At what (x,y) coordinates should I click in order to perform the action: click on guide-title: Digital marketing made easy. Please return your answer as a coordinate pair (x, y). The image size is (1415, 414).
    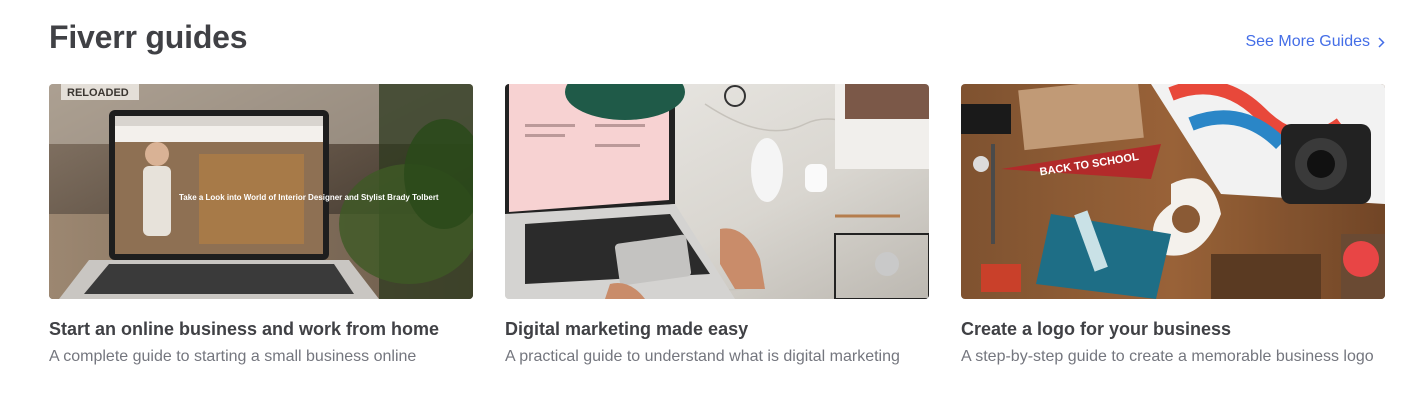
    Looking at the image, I should click on (717, 329).